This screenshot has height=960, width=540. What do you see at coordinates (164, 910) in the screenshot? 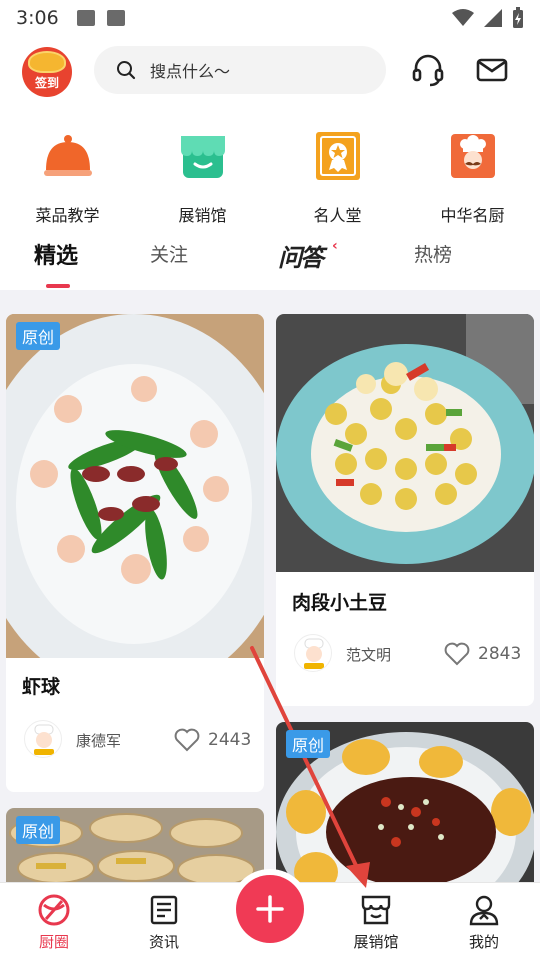
I see `news-icon` at bounding box center [164, 910].